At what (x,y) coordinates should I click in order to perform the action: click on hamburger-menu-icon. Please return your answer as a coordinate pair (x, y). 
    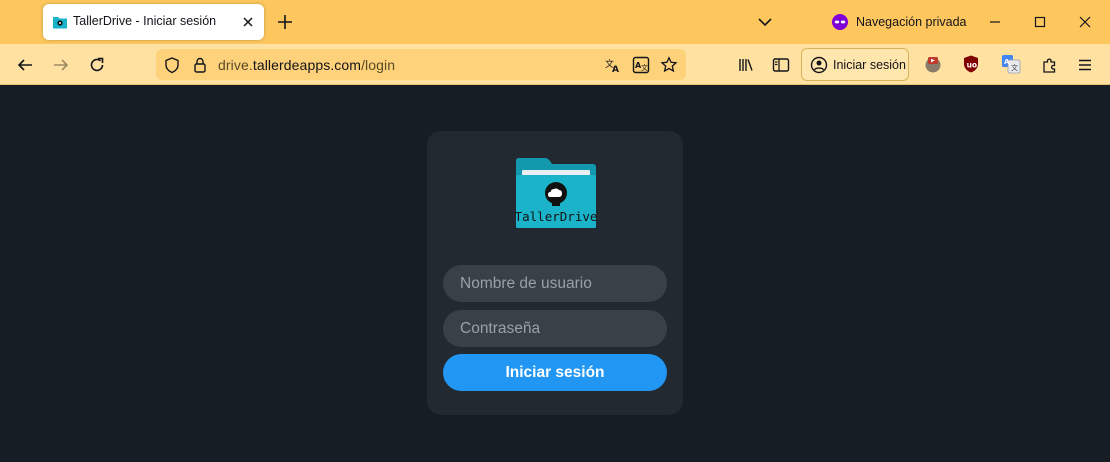
    Looking at the image, I should click on (1085, 65).